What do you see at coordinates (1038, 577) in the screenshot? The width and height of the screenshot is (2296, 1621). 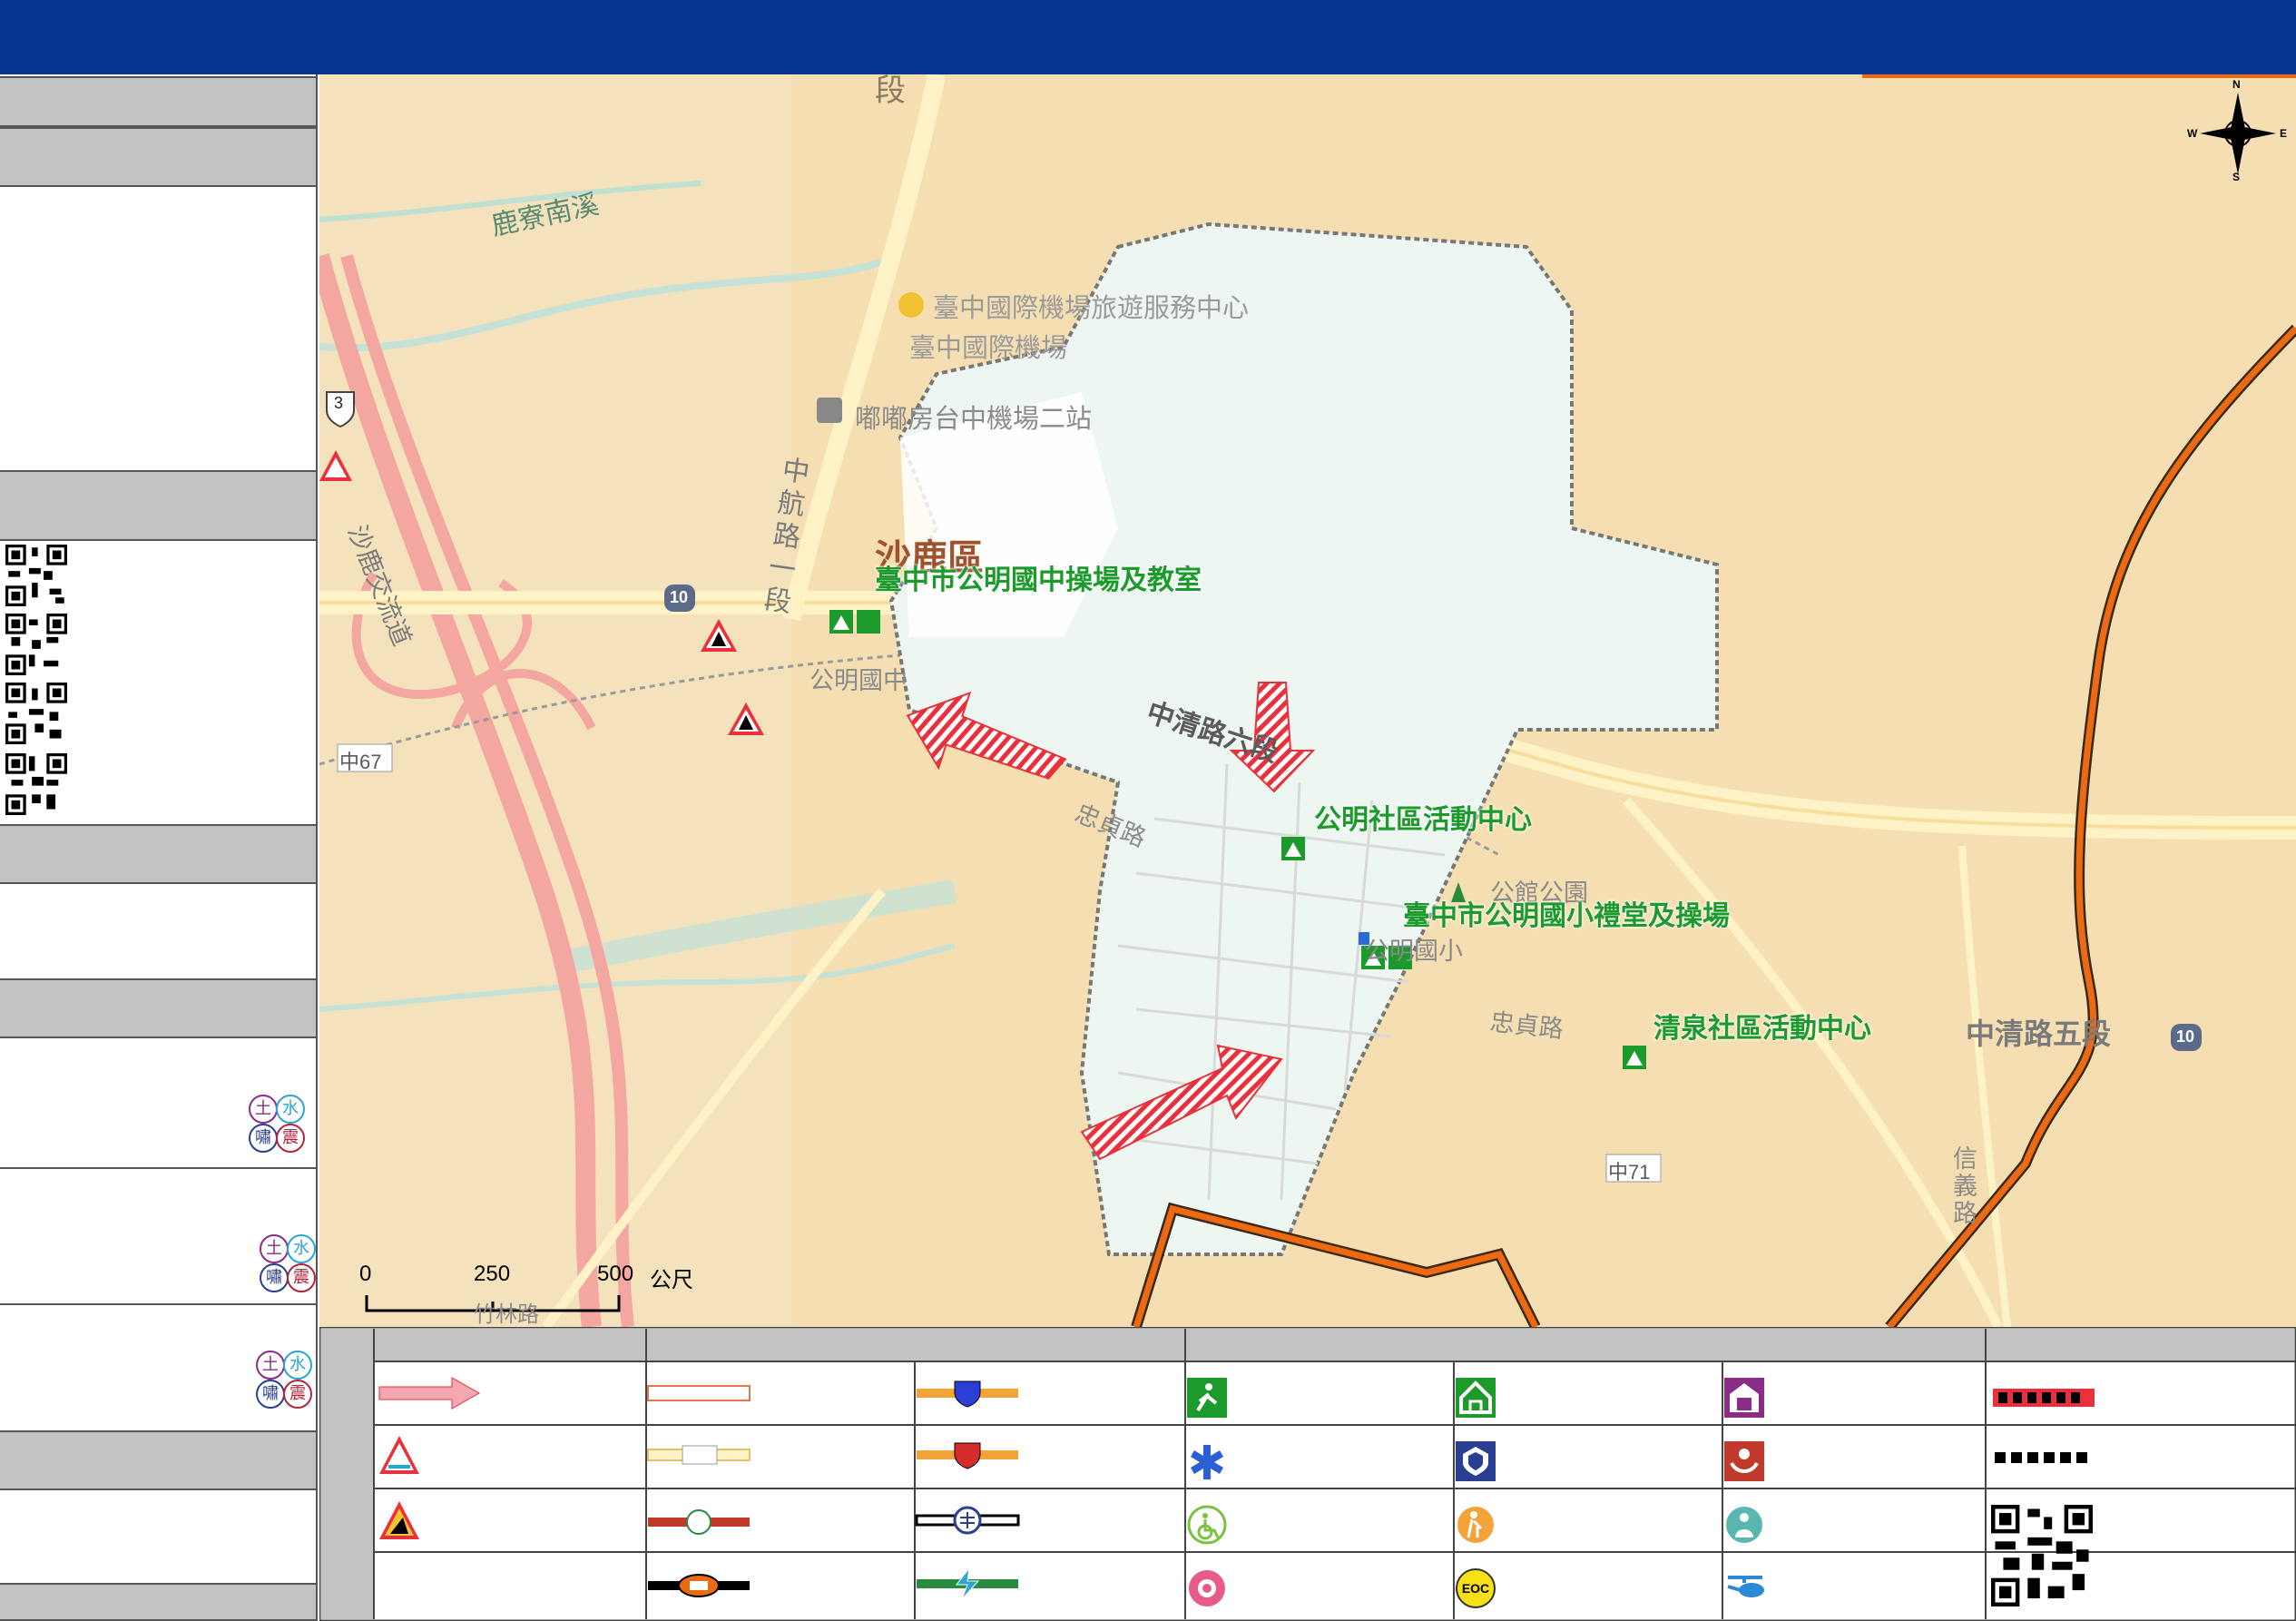 I see `shelter-label-gongming-jh: 臺中市公明國中操場及教室` at bounding box center [1038, 577].